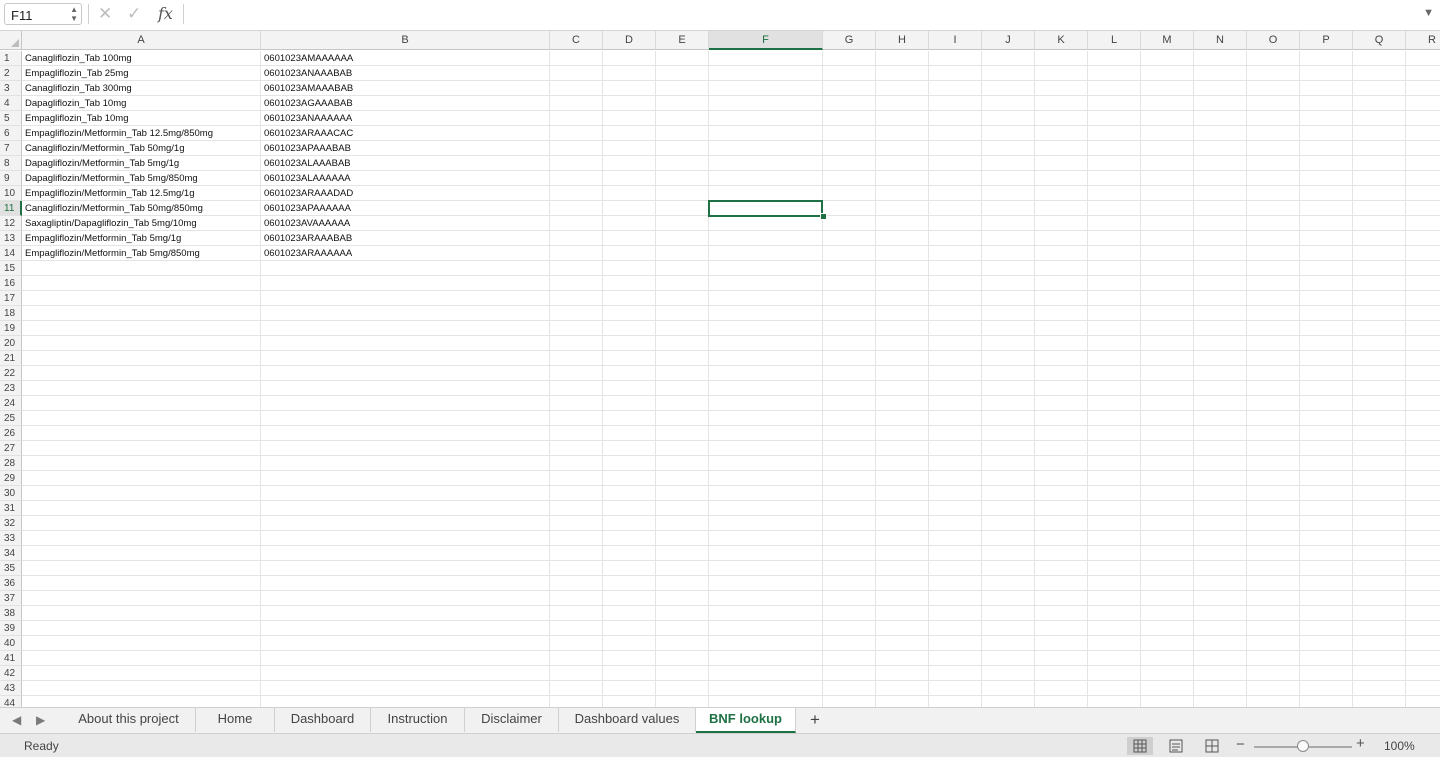  Describe the element at coordinates (627, 720) in the screenshot. I see `sheet-tab: Dashboard values` at that location.